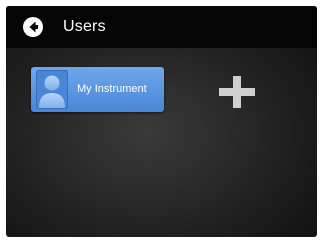 The height and width of the screenshot is (242, 323). What do you see at coordinates (237, 92) in the screenshot?
I see `add-user-plus-icon` at bounding box center [237, 92].